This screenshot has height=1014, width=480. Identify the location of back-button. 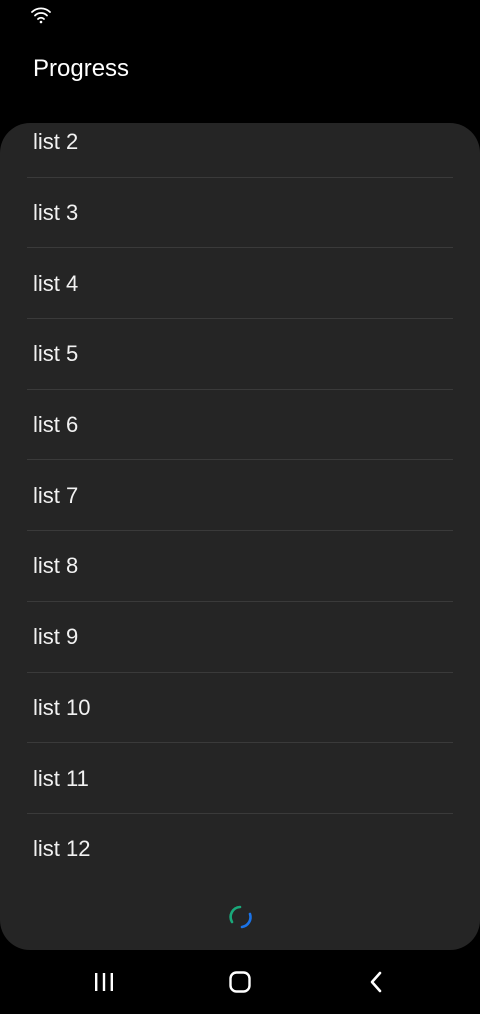
(376, 982).